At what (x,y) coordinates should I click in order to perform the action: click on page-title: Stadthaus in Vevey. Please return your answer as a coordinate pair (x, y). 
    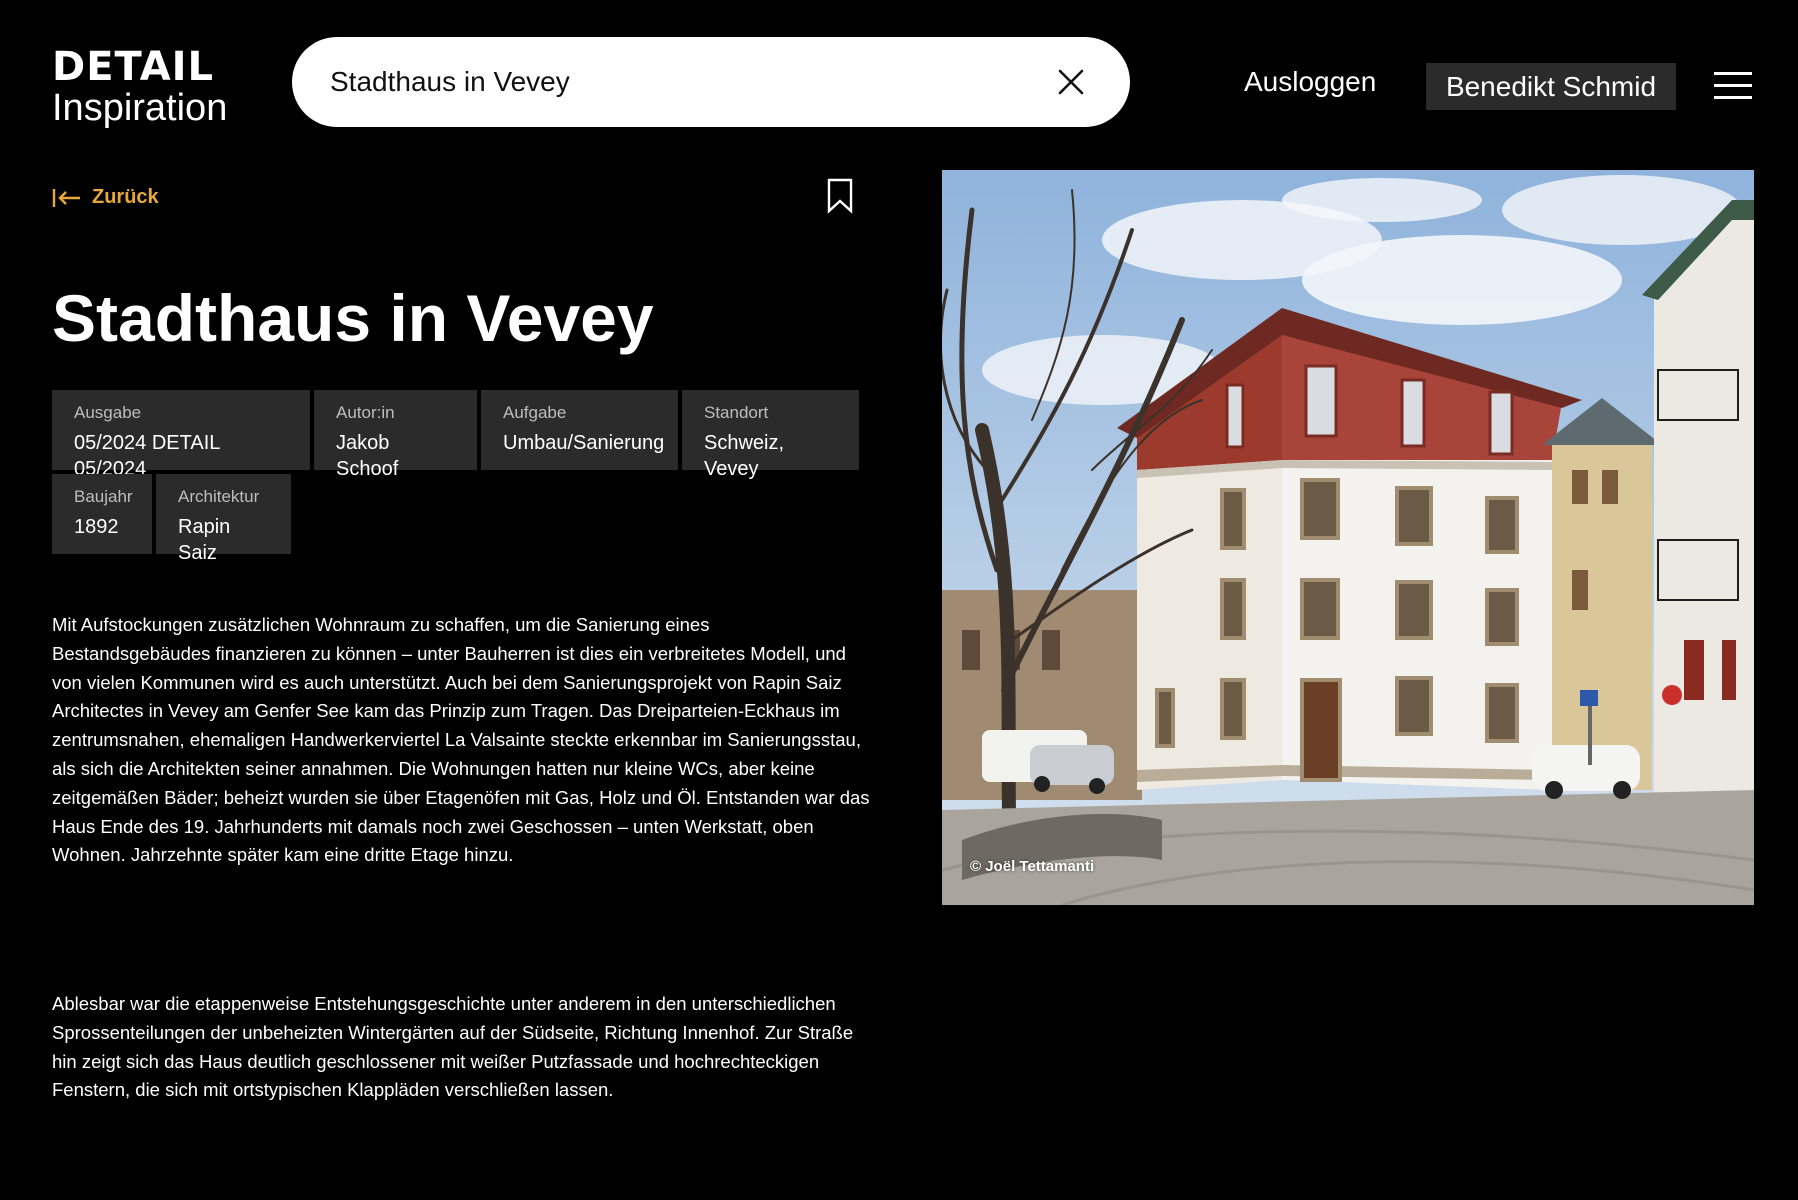
    Looking at the image, I should click on (353, 318).